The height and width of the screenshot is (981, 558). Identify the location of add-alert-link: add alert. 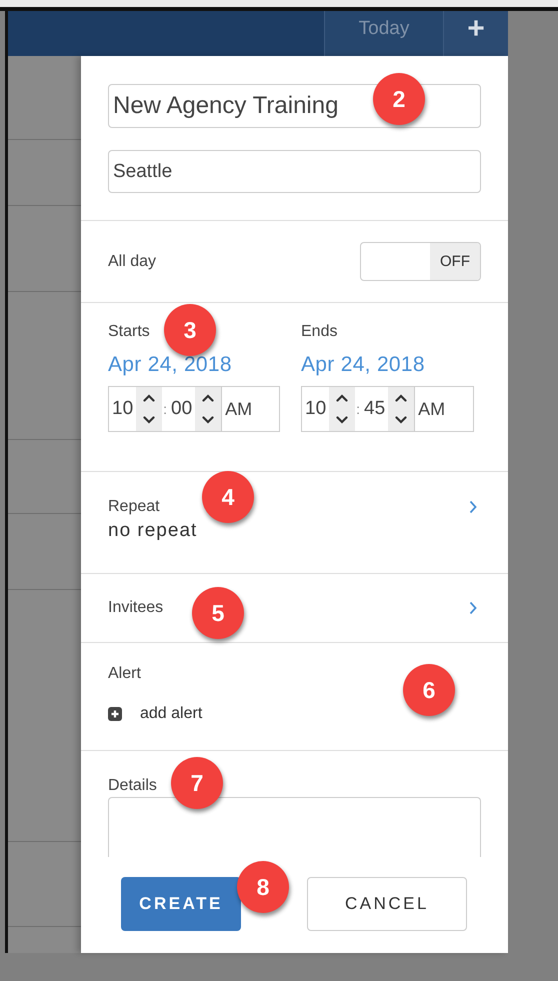
(171, 714).